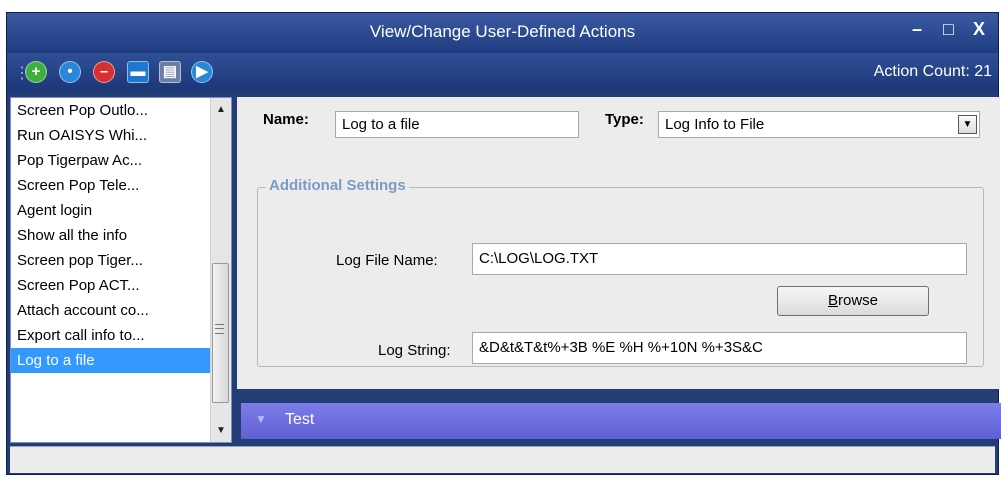 This screenshot has height=477, width=1001. I want to click on type-select: Log Info to File ▼, so click(819, 124).